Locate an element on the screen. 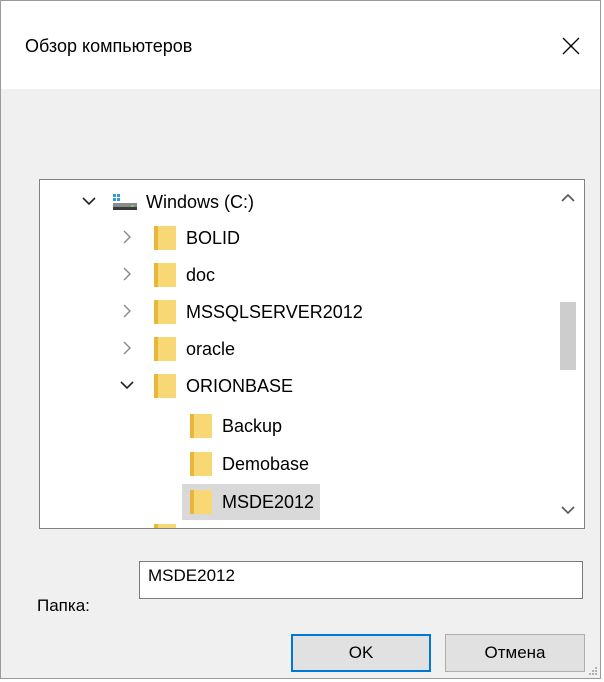  vertical-scrollbar is located at coordinates (567, 354).